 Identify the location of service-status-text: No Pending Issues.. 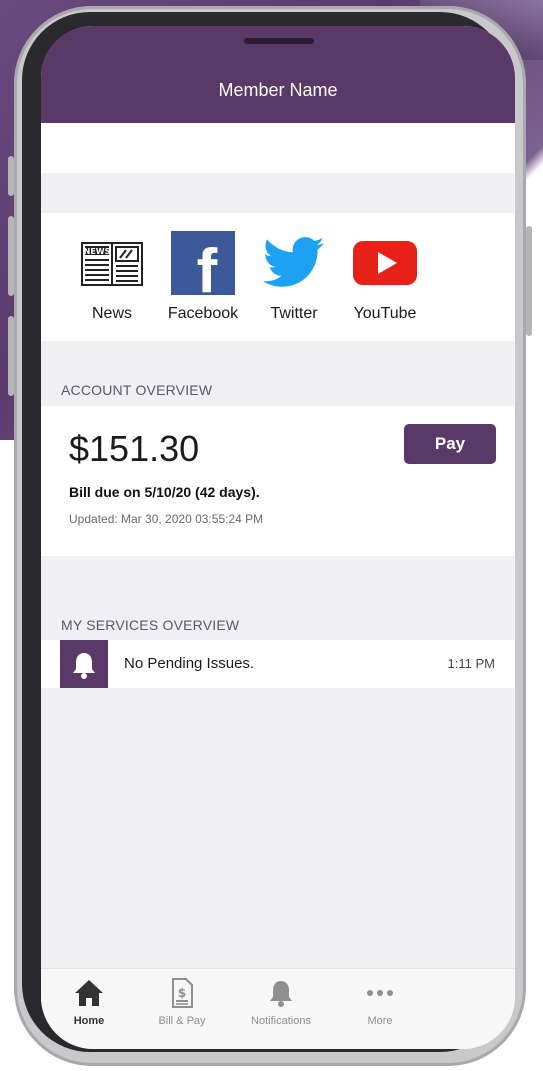
(189, 663).